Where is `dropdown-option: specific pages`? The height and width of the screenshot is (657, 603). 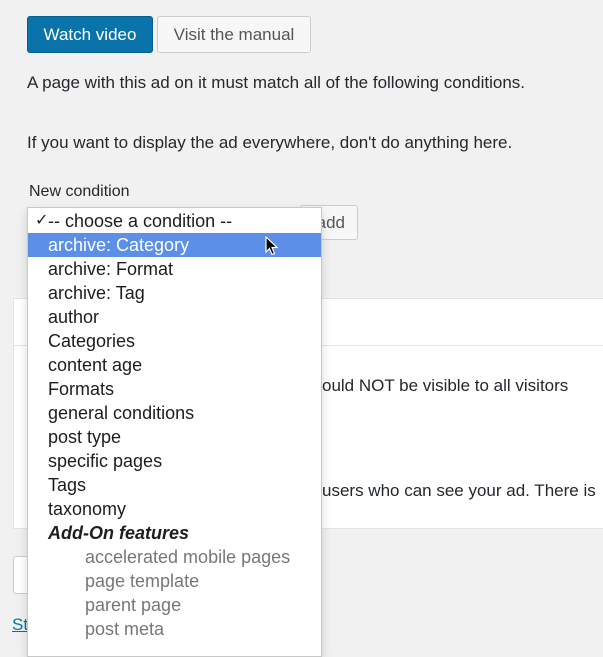 dropdown-option: specific pages is located at coordinates (174, 461).